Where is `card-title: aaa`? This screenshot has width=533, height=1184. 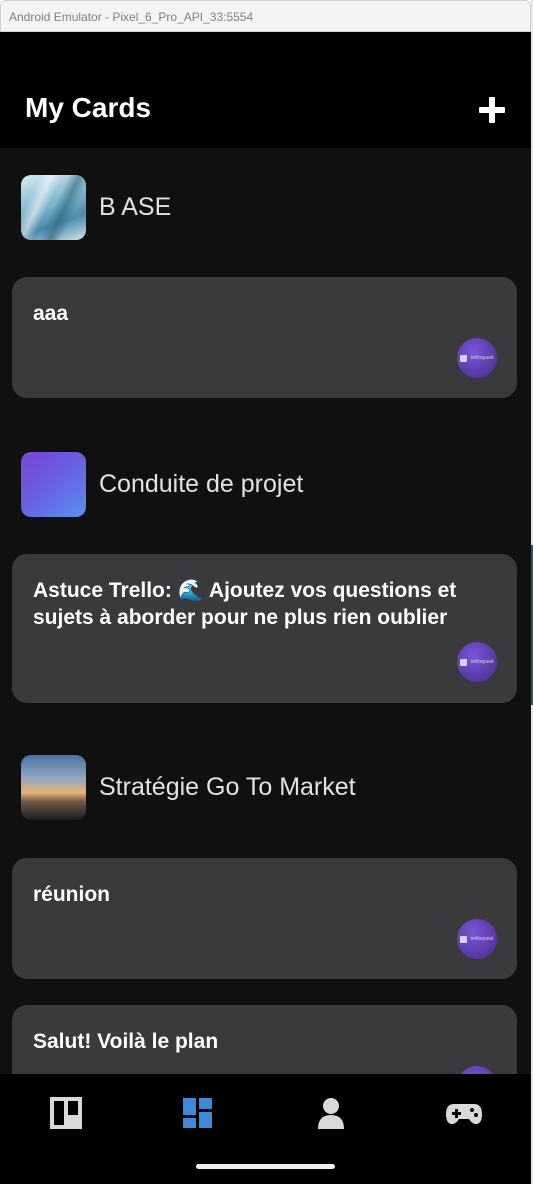
card-title: aaa is located at coordinates (51, 313).